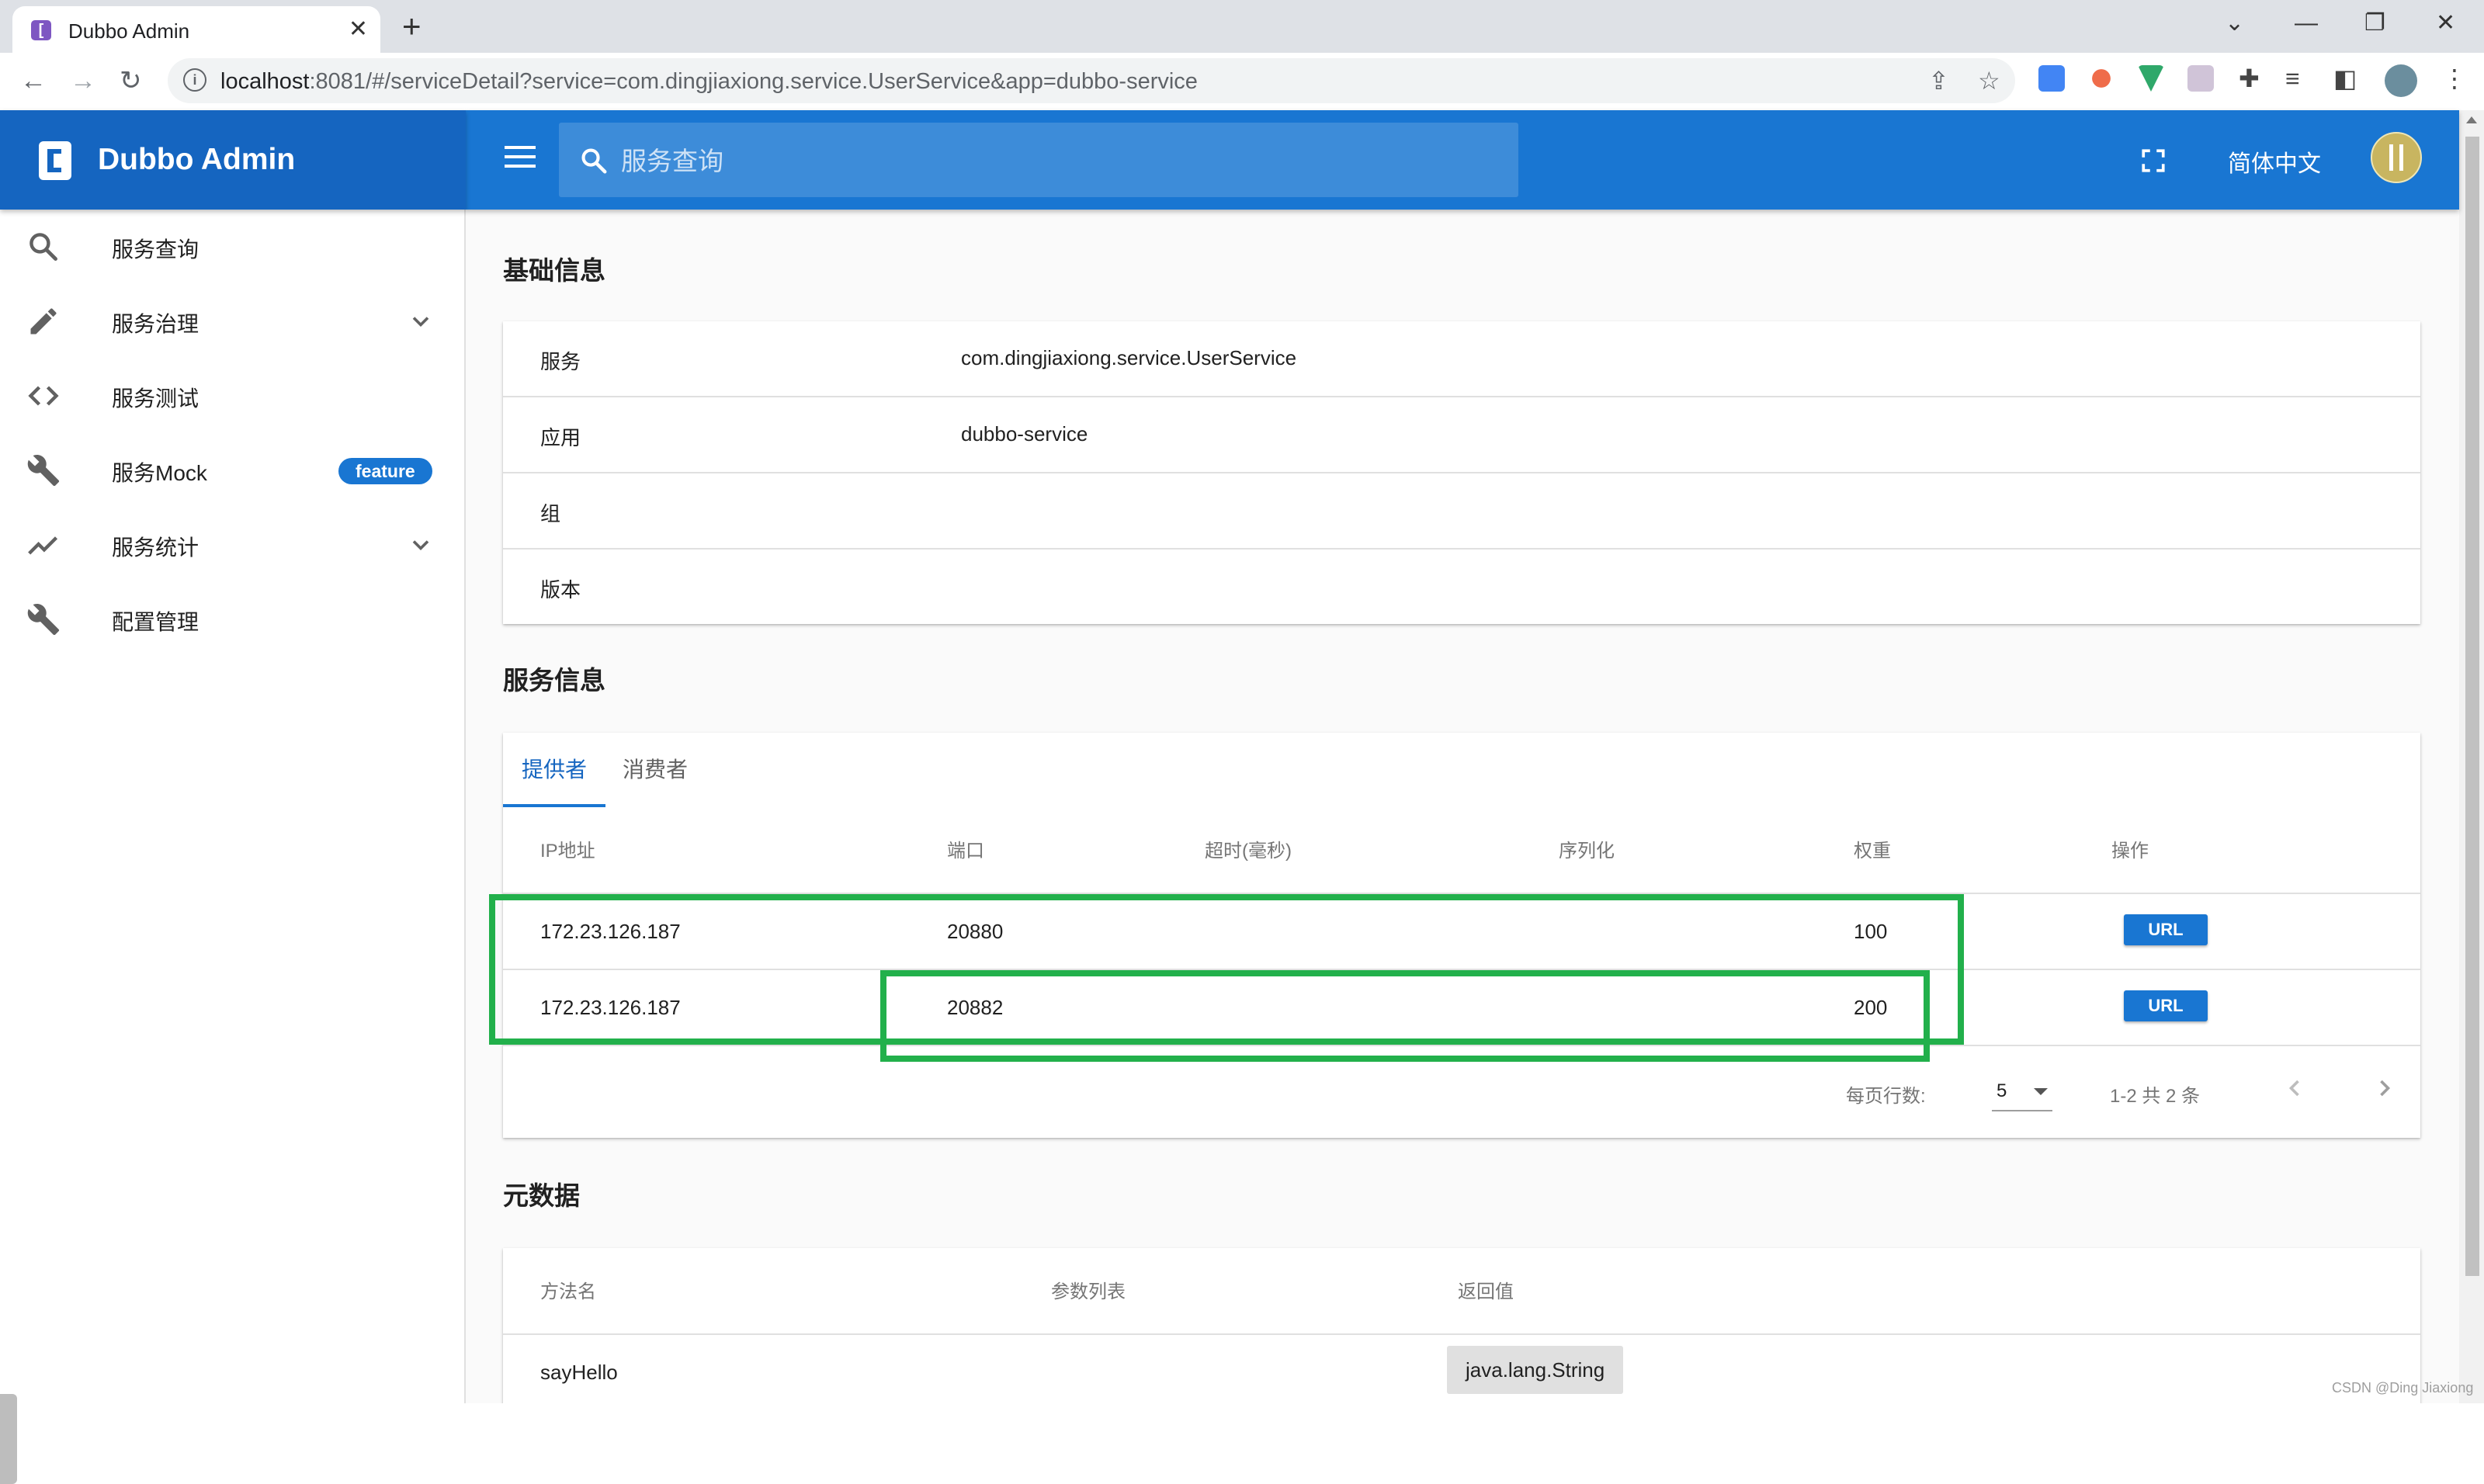  I want to click on reading-list-icon: ≡, so click(2292, 78).